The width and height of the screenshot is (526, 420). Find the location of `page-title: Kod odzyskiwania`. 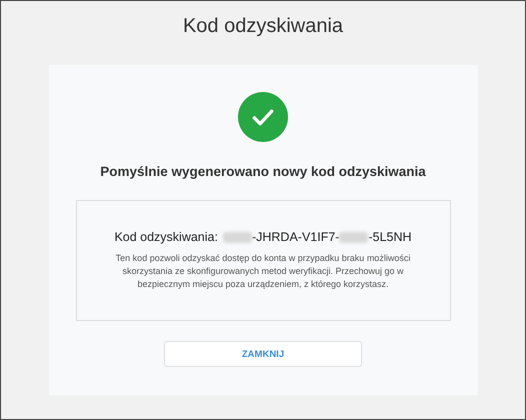

page-title: Kod odzyskiwania is located at coordinates (263, 27).